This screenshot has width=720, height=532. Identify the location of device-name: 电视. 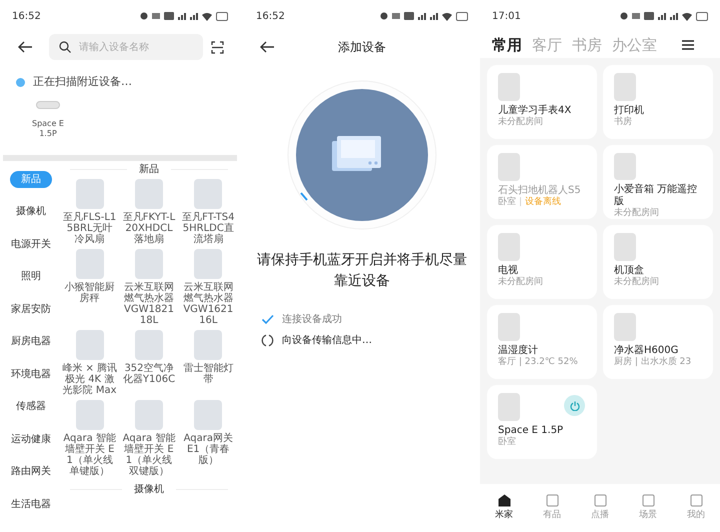
(508, 270).